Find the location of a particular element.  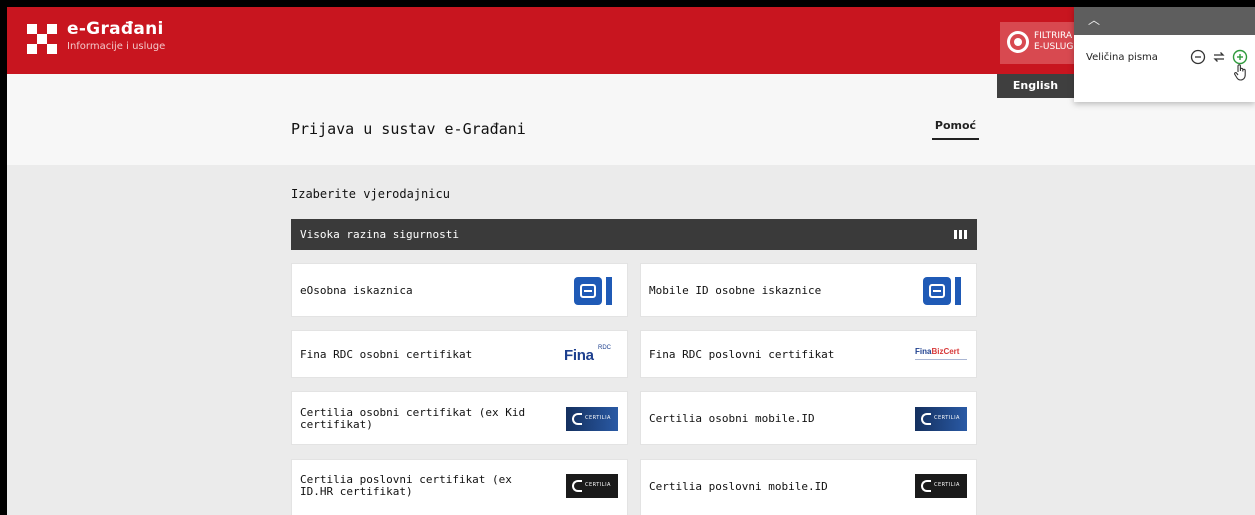

fina-bizcert-logo: FinaBizCert is located at coordinates (943, 355).